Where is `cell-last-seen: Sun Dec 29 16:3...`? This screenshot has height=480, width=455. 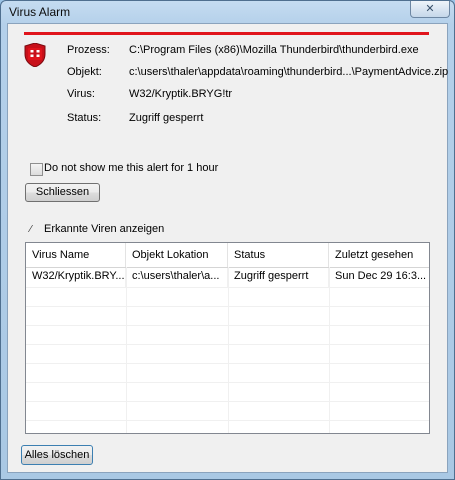 cell-last-seen: Sun Dec 29 16:3... is located at coordinates (381, 276).